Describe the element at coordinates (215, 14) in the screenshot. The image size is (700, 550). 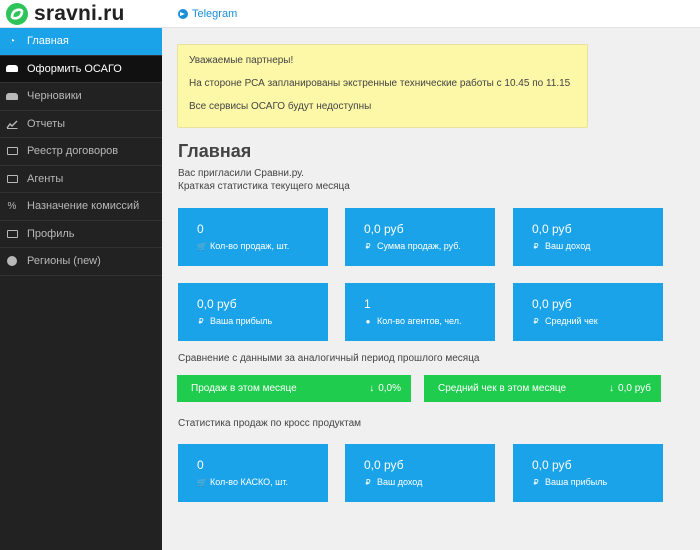
I see `telegram-label: Telegram` at that location.